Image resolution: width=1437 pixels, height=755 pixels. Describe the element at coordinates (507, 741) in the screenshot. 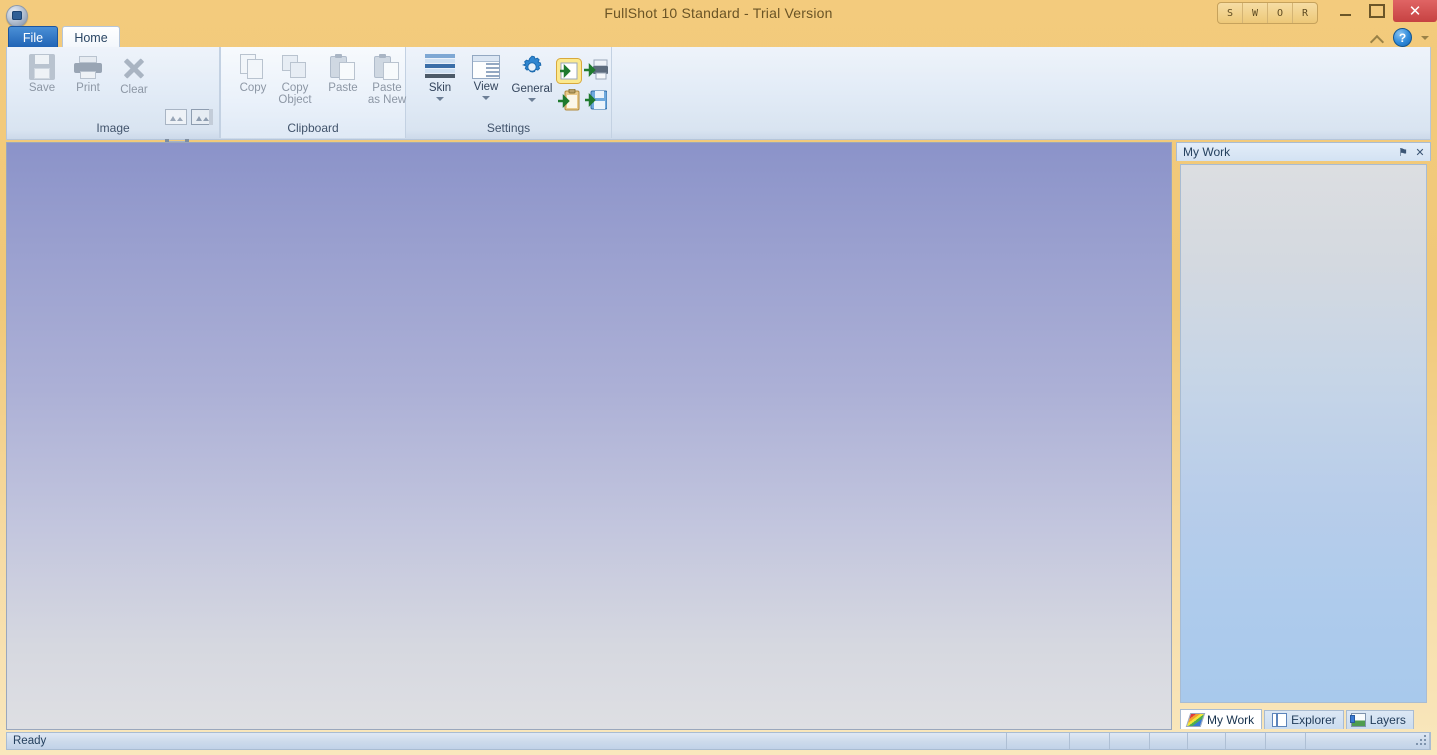

I see `status-pane-ready: Ready` at that location.